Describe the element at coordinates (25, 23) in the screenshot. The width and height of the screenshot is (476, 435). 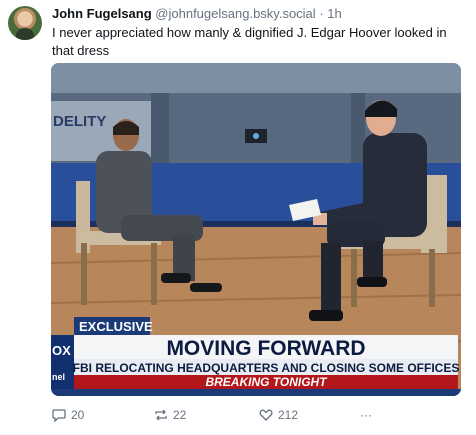
I see `avatar` at that location.